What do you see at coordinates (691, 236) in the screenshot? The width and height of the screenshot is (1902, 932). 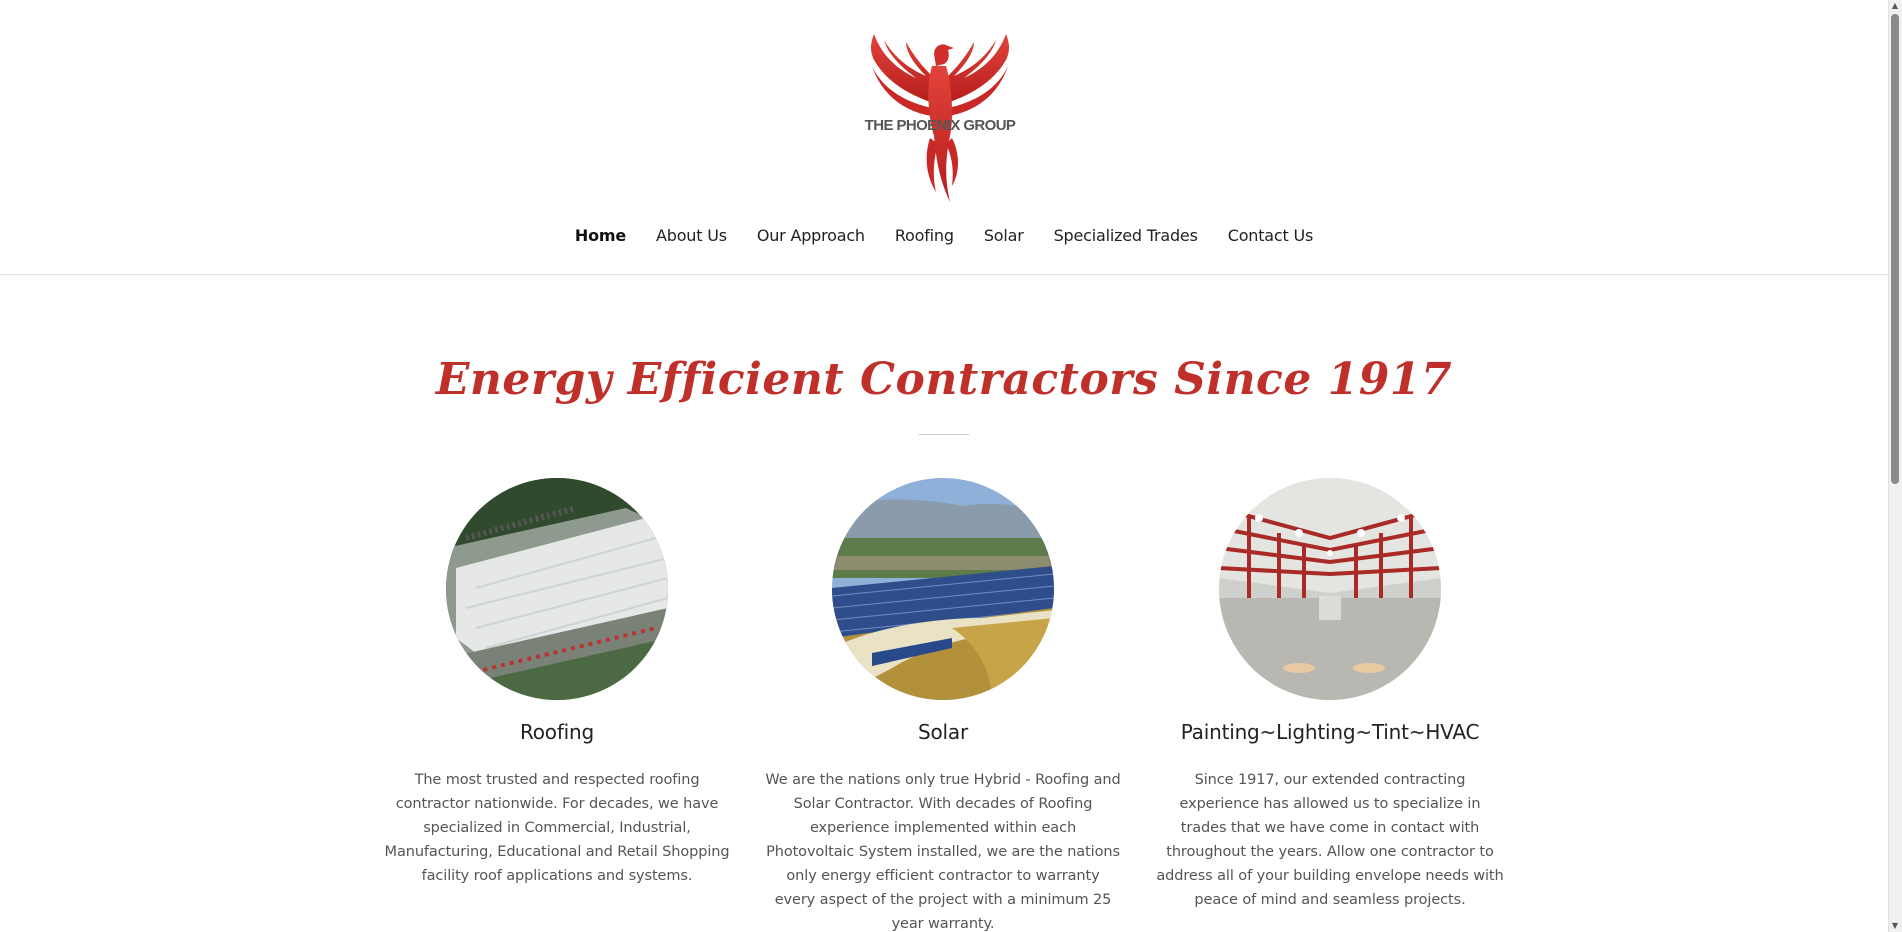 I see `nav-item-about-us: About Us` at bounding box center [691, 236].